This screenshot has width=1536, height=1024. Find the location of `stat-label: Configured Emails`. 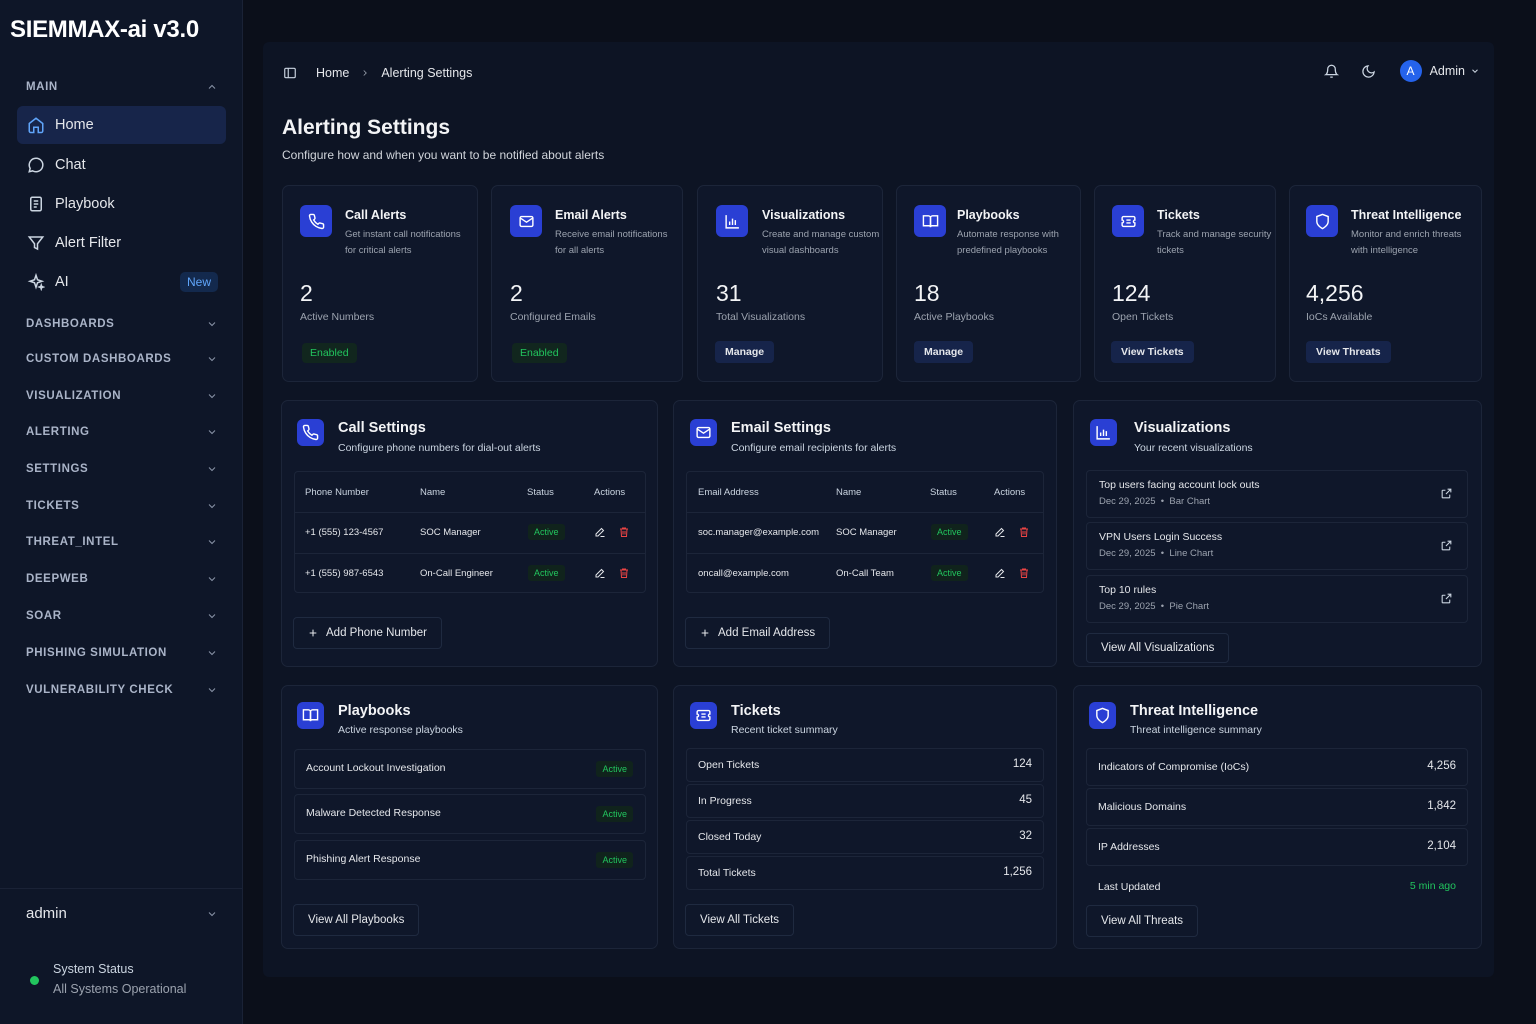

stat-label: Configured Emails is located at coordinates (553, 317).